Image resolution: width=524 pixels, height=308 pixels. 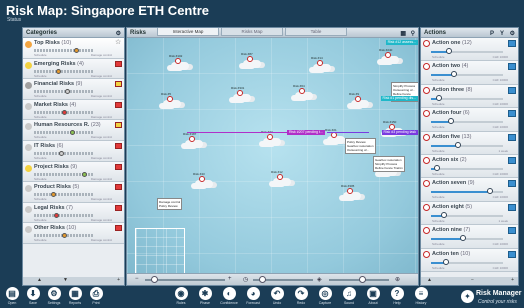 What do you see at coordinates (188, 32) in the screenshot?
I see `tab-interactive-map: Interactive Map` at bounding box center [188, 32].